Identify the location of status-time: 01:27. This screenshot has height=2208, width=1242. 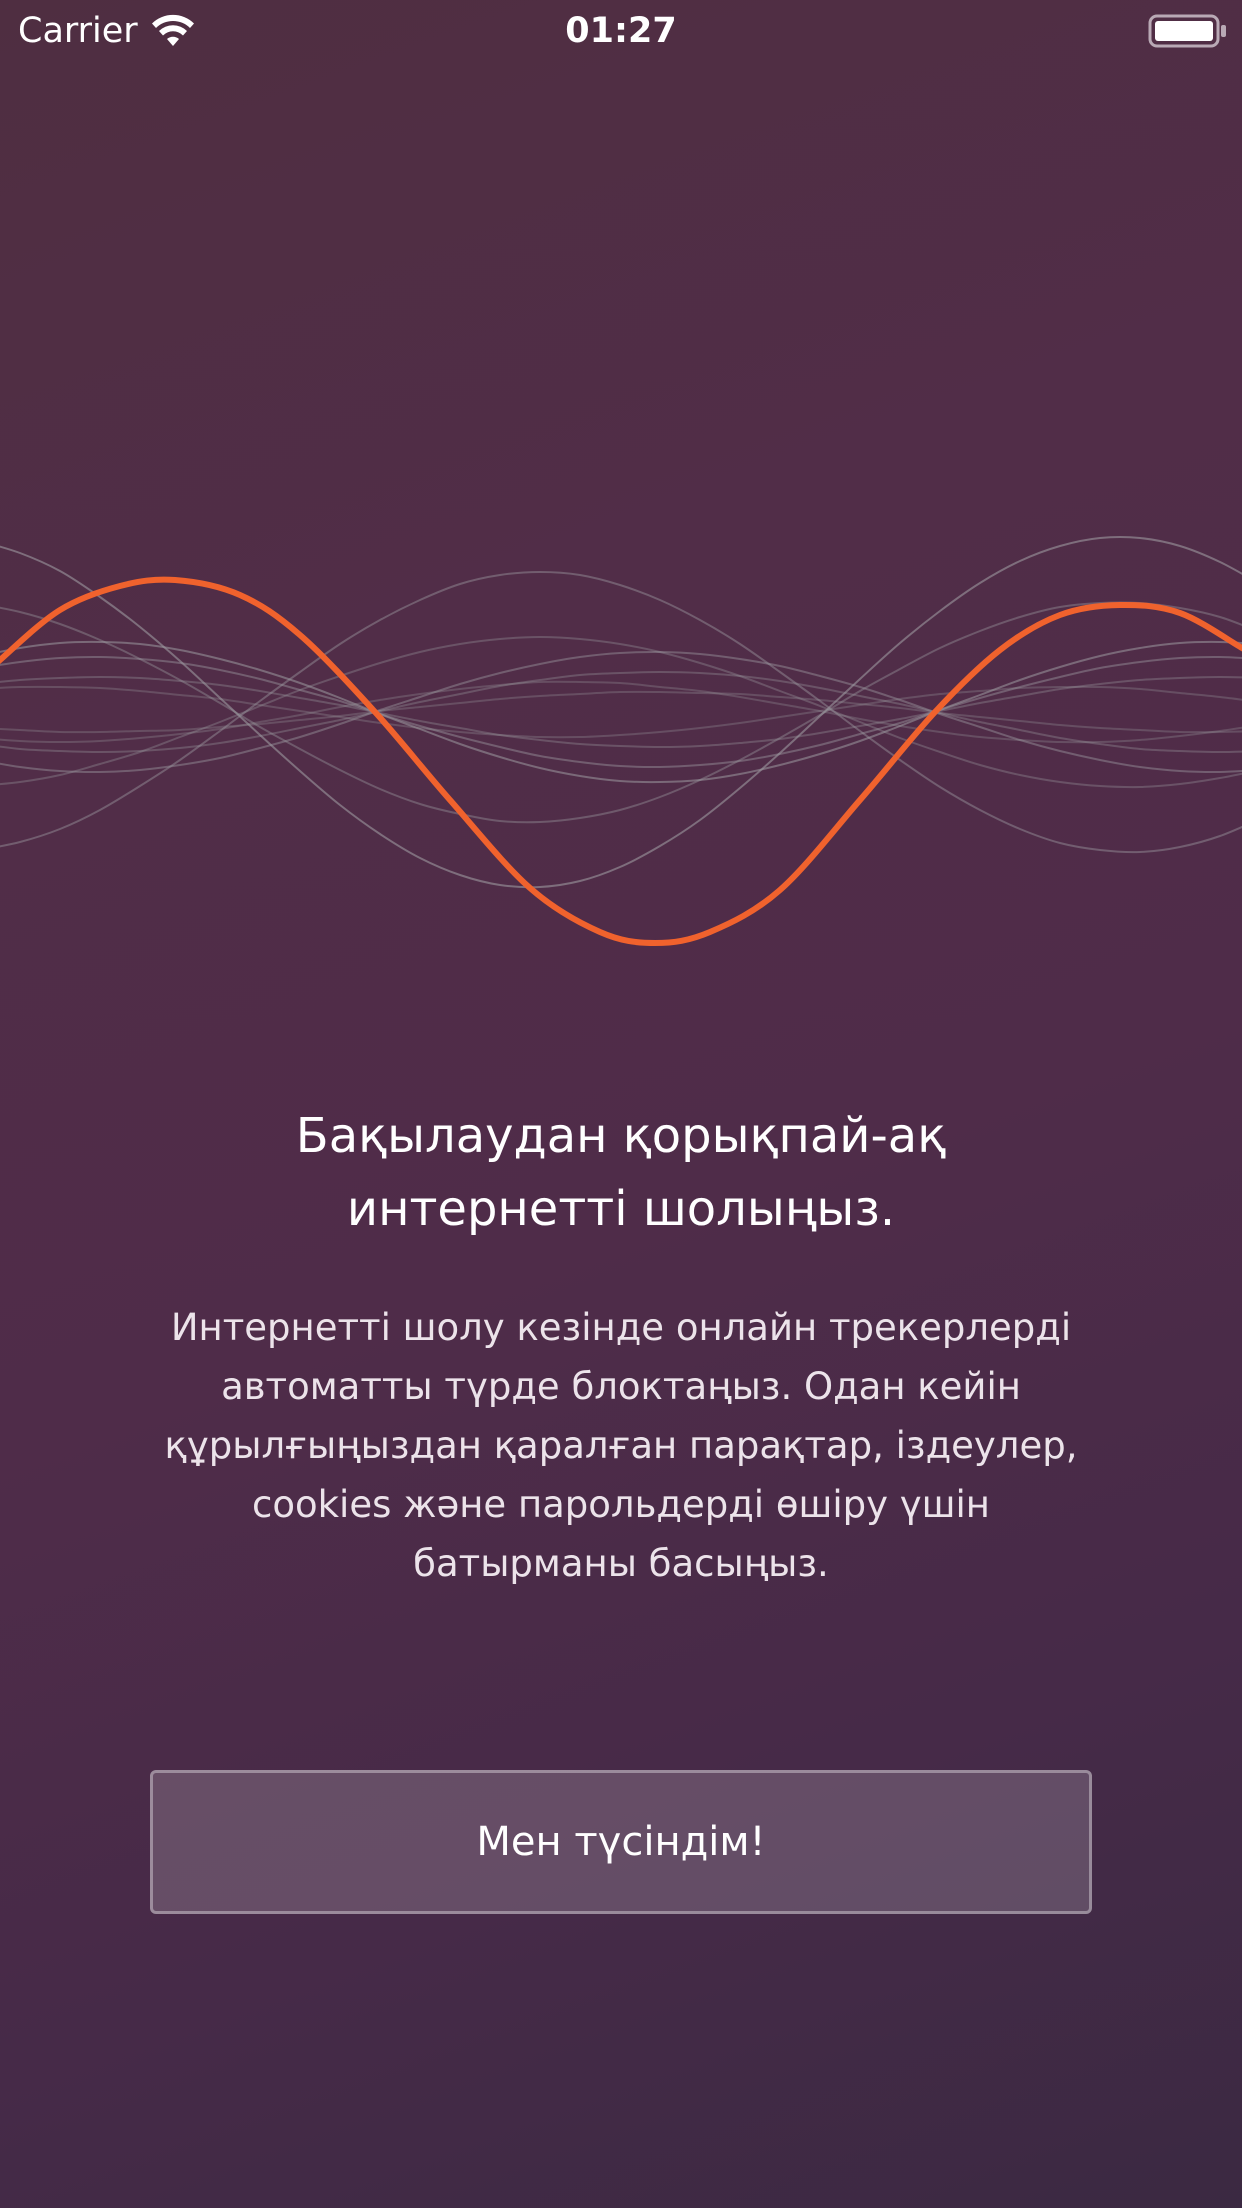
(621, 31).